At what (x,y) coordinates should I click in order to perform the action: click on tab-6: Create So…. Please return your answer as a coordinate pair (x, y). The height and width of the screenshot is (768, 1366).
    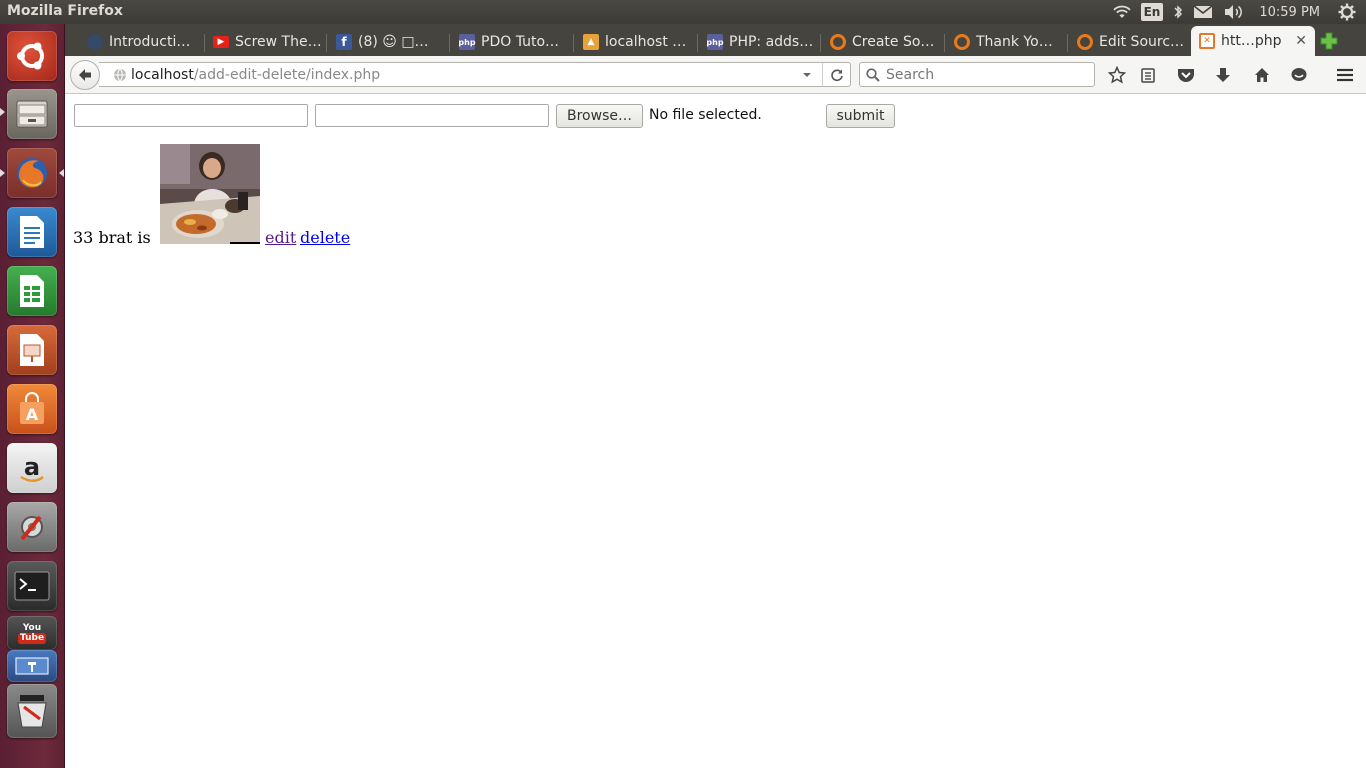
    Looking at the image, I should click on (881, 42).